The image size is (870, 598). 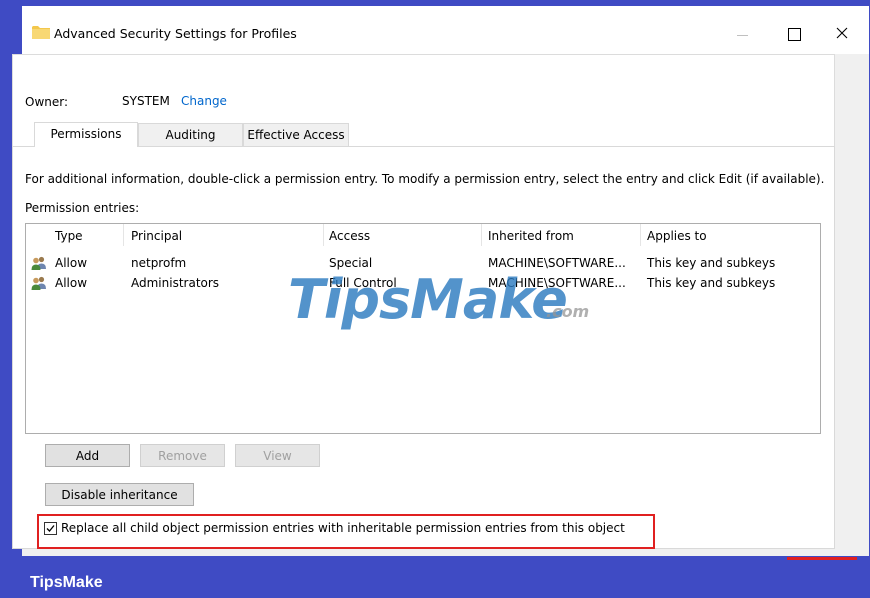 What do you see at coordinates (159, 263) in the screenshot?
I see `cell-principal: netprofm` at bounding box center [159, 263].